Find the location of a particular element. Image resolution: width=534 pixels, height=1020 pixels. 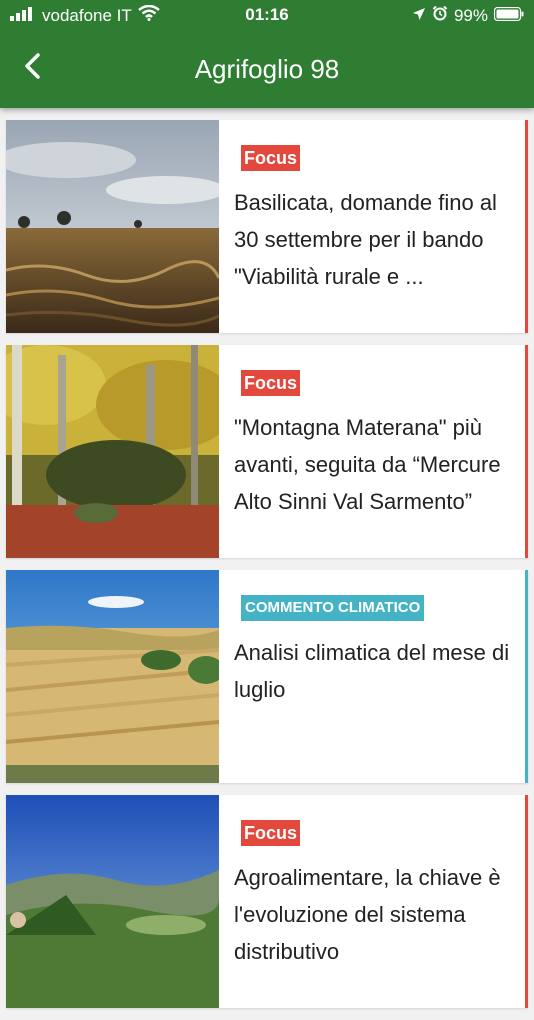

battery-icon is located at coordinates (508, 16).